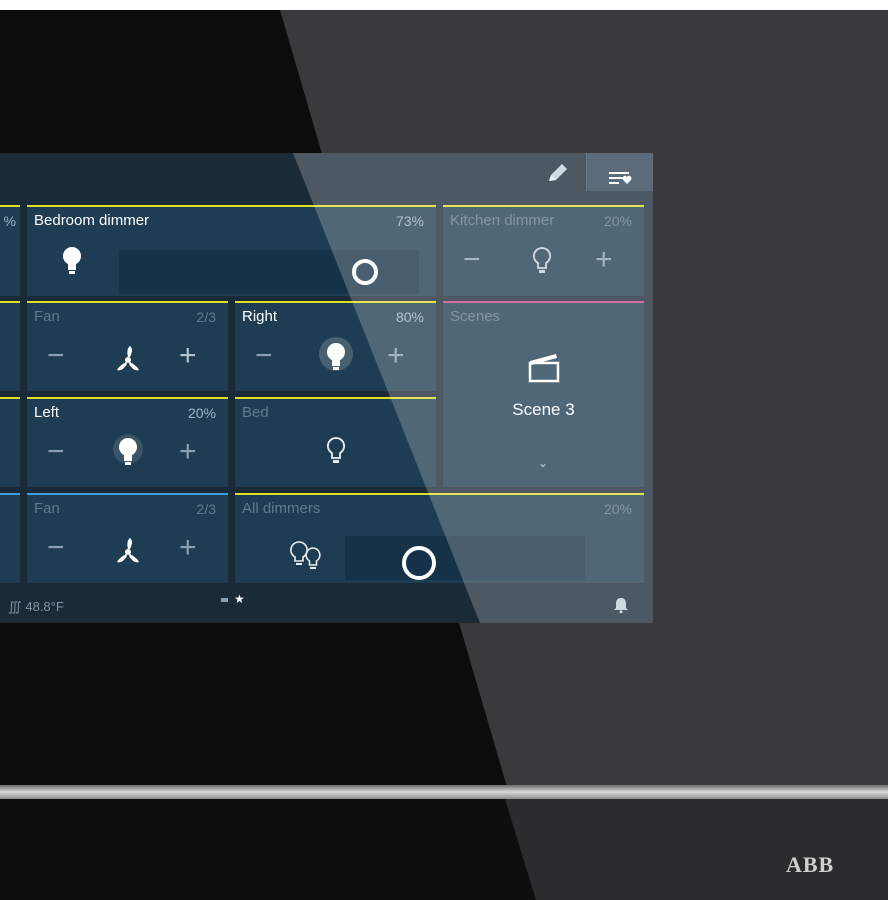  I want to click on bedroom-dimmer-label: Bedroom dimmer, so click(92, 220).